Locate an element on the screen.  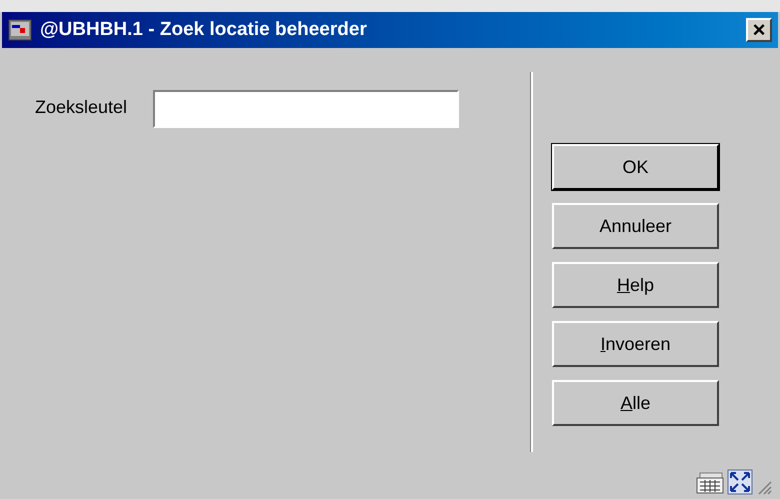
close-button: × is located at coordinates (759, 30).